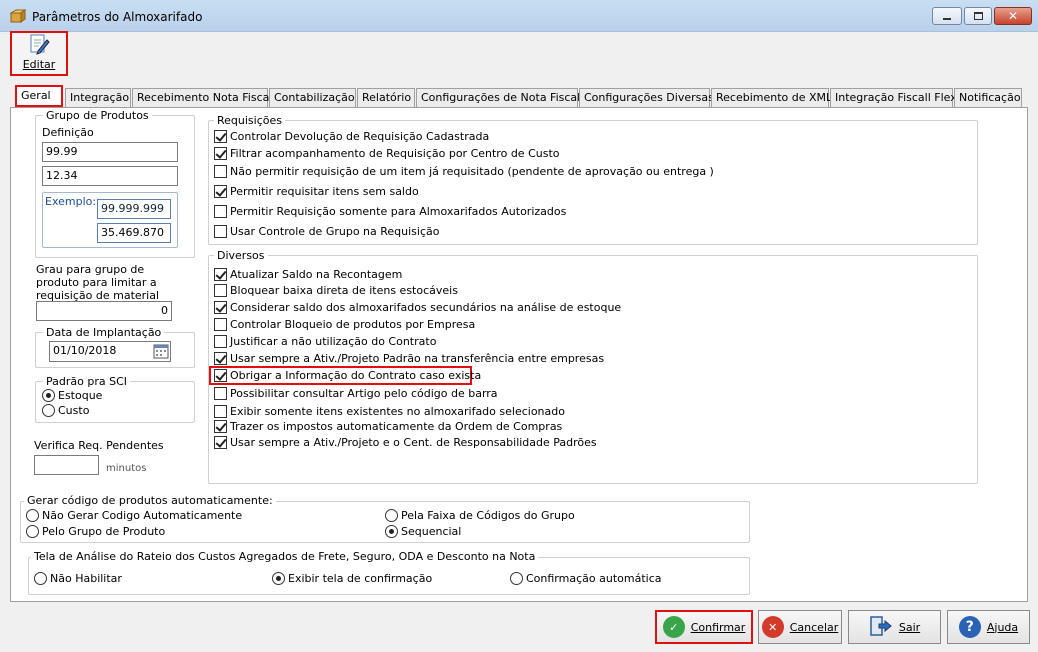 The height and width of the screenshot is (652, 1038). What do you see at coordinates (39, 45) in the screenshot?
I see `edit-icon` at bounding box center [39, 45].